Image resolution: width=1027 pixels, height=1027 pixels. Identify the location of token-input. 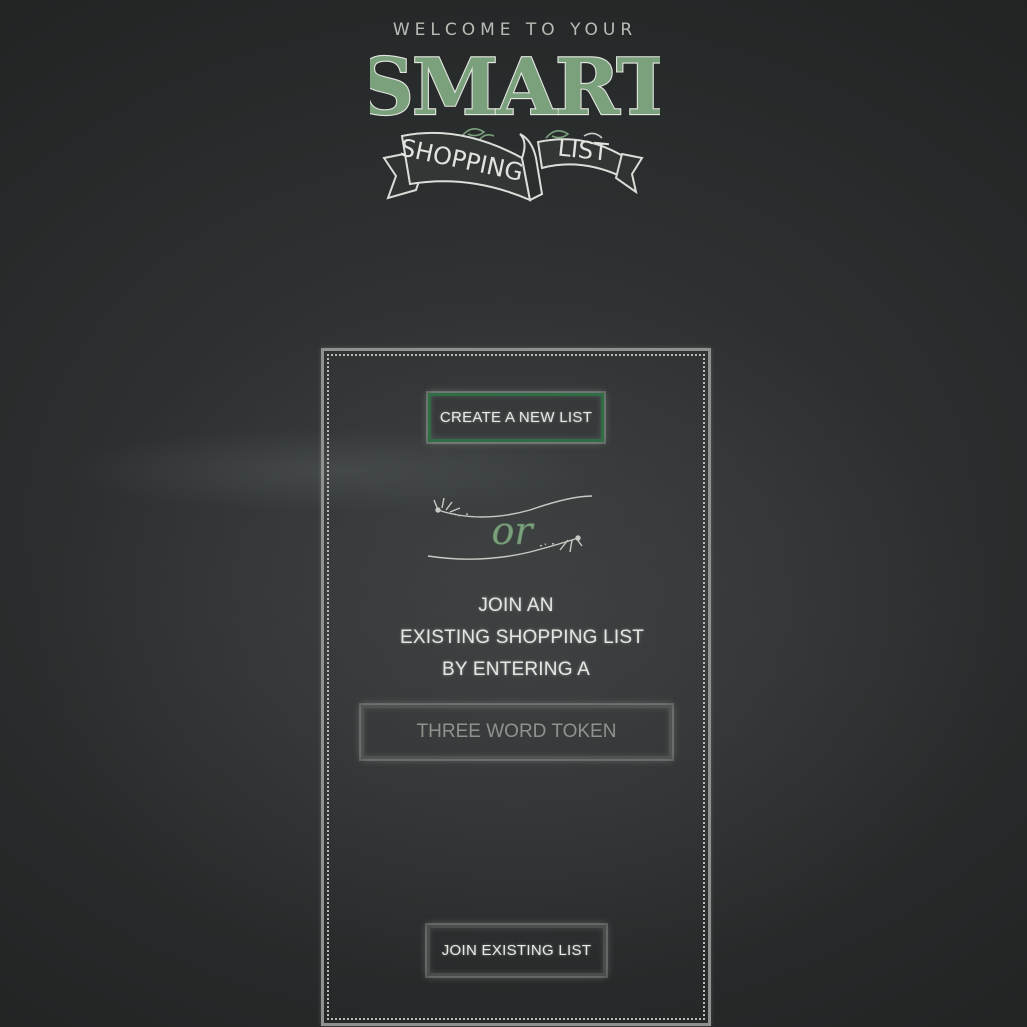
(516, 732).